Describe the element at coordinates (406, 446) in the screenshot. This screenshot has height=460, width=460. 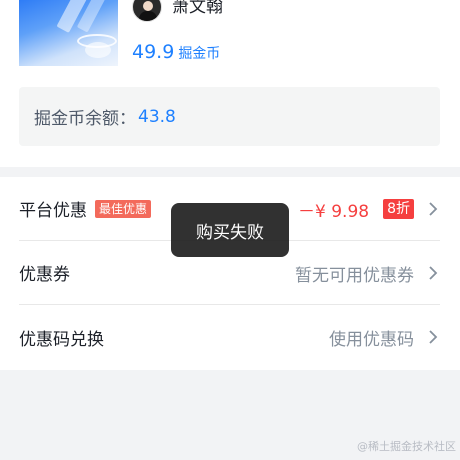
I see `watermark: @稀土掘金技术社区` at that location.